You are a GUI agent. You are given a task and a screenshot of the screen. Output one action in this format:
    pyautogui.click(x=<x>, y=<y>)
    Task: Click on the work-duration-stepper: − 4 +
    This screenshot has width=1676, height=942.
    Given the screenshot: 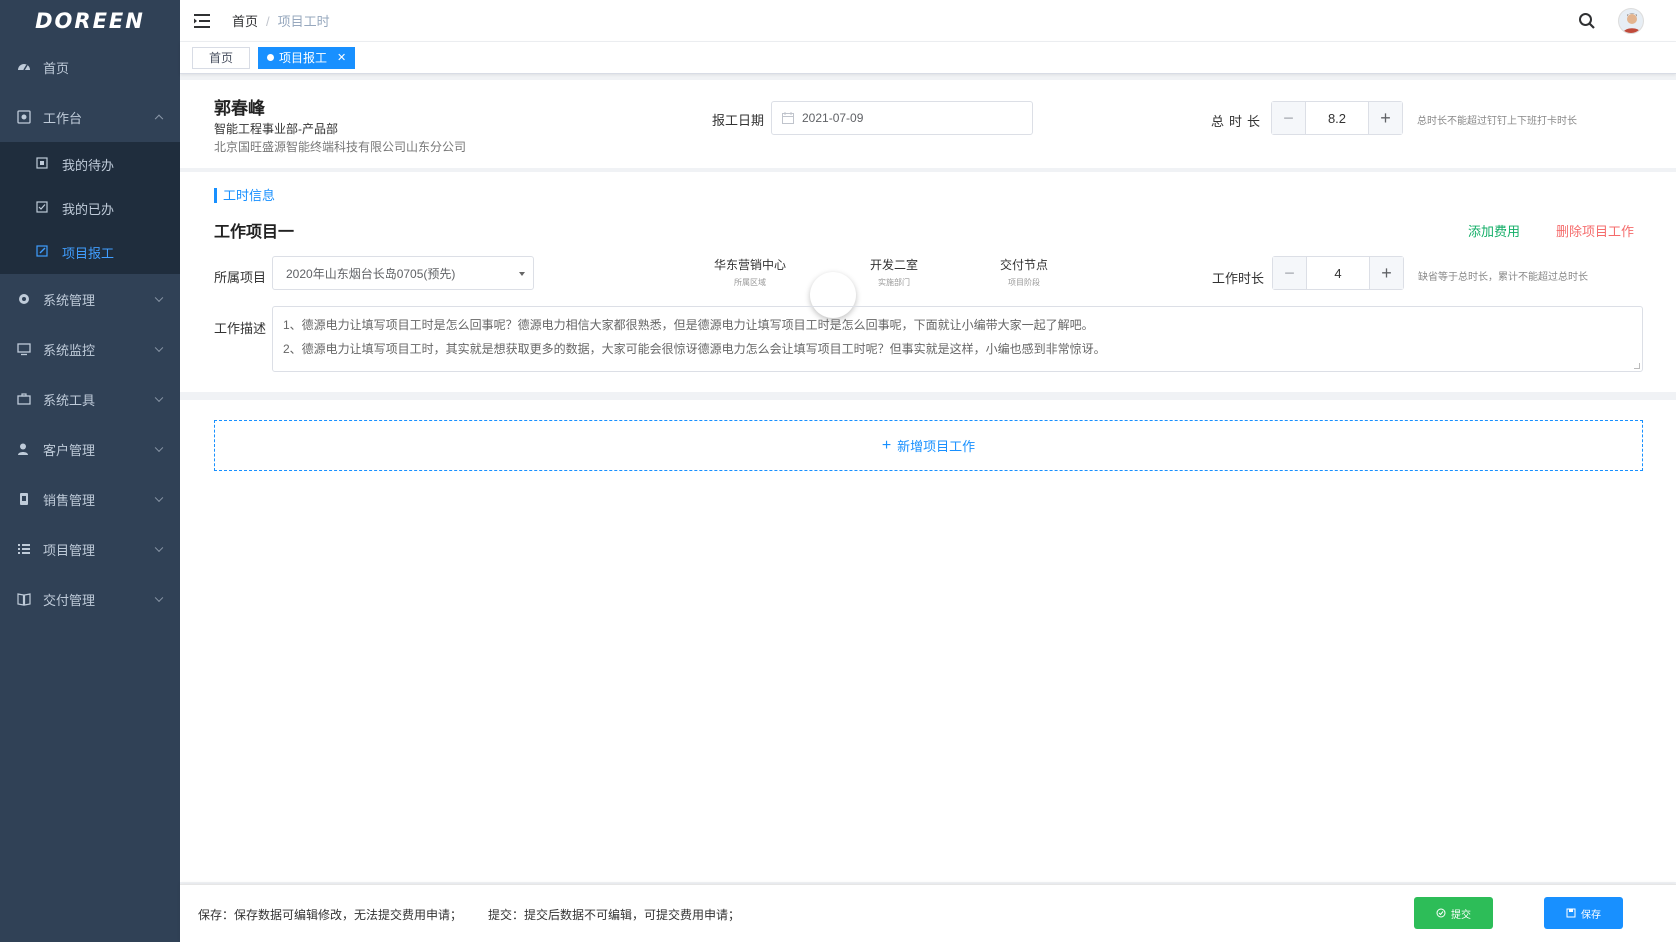 What is the action you would take?
    pyautogui.click(x=1338, y=273)
    